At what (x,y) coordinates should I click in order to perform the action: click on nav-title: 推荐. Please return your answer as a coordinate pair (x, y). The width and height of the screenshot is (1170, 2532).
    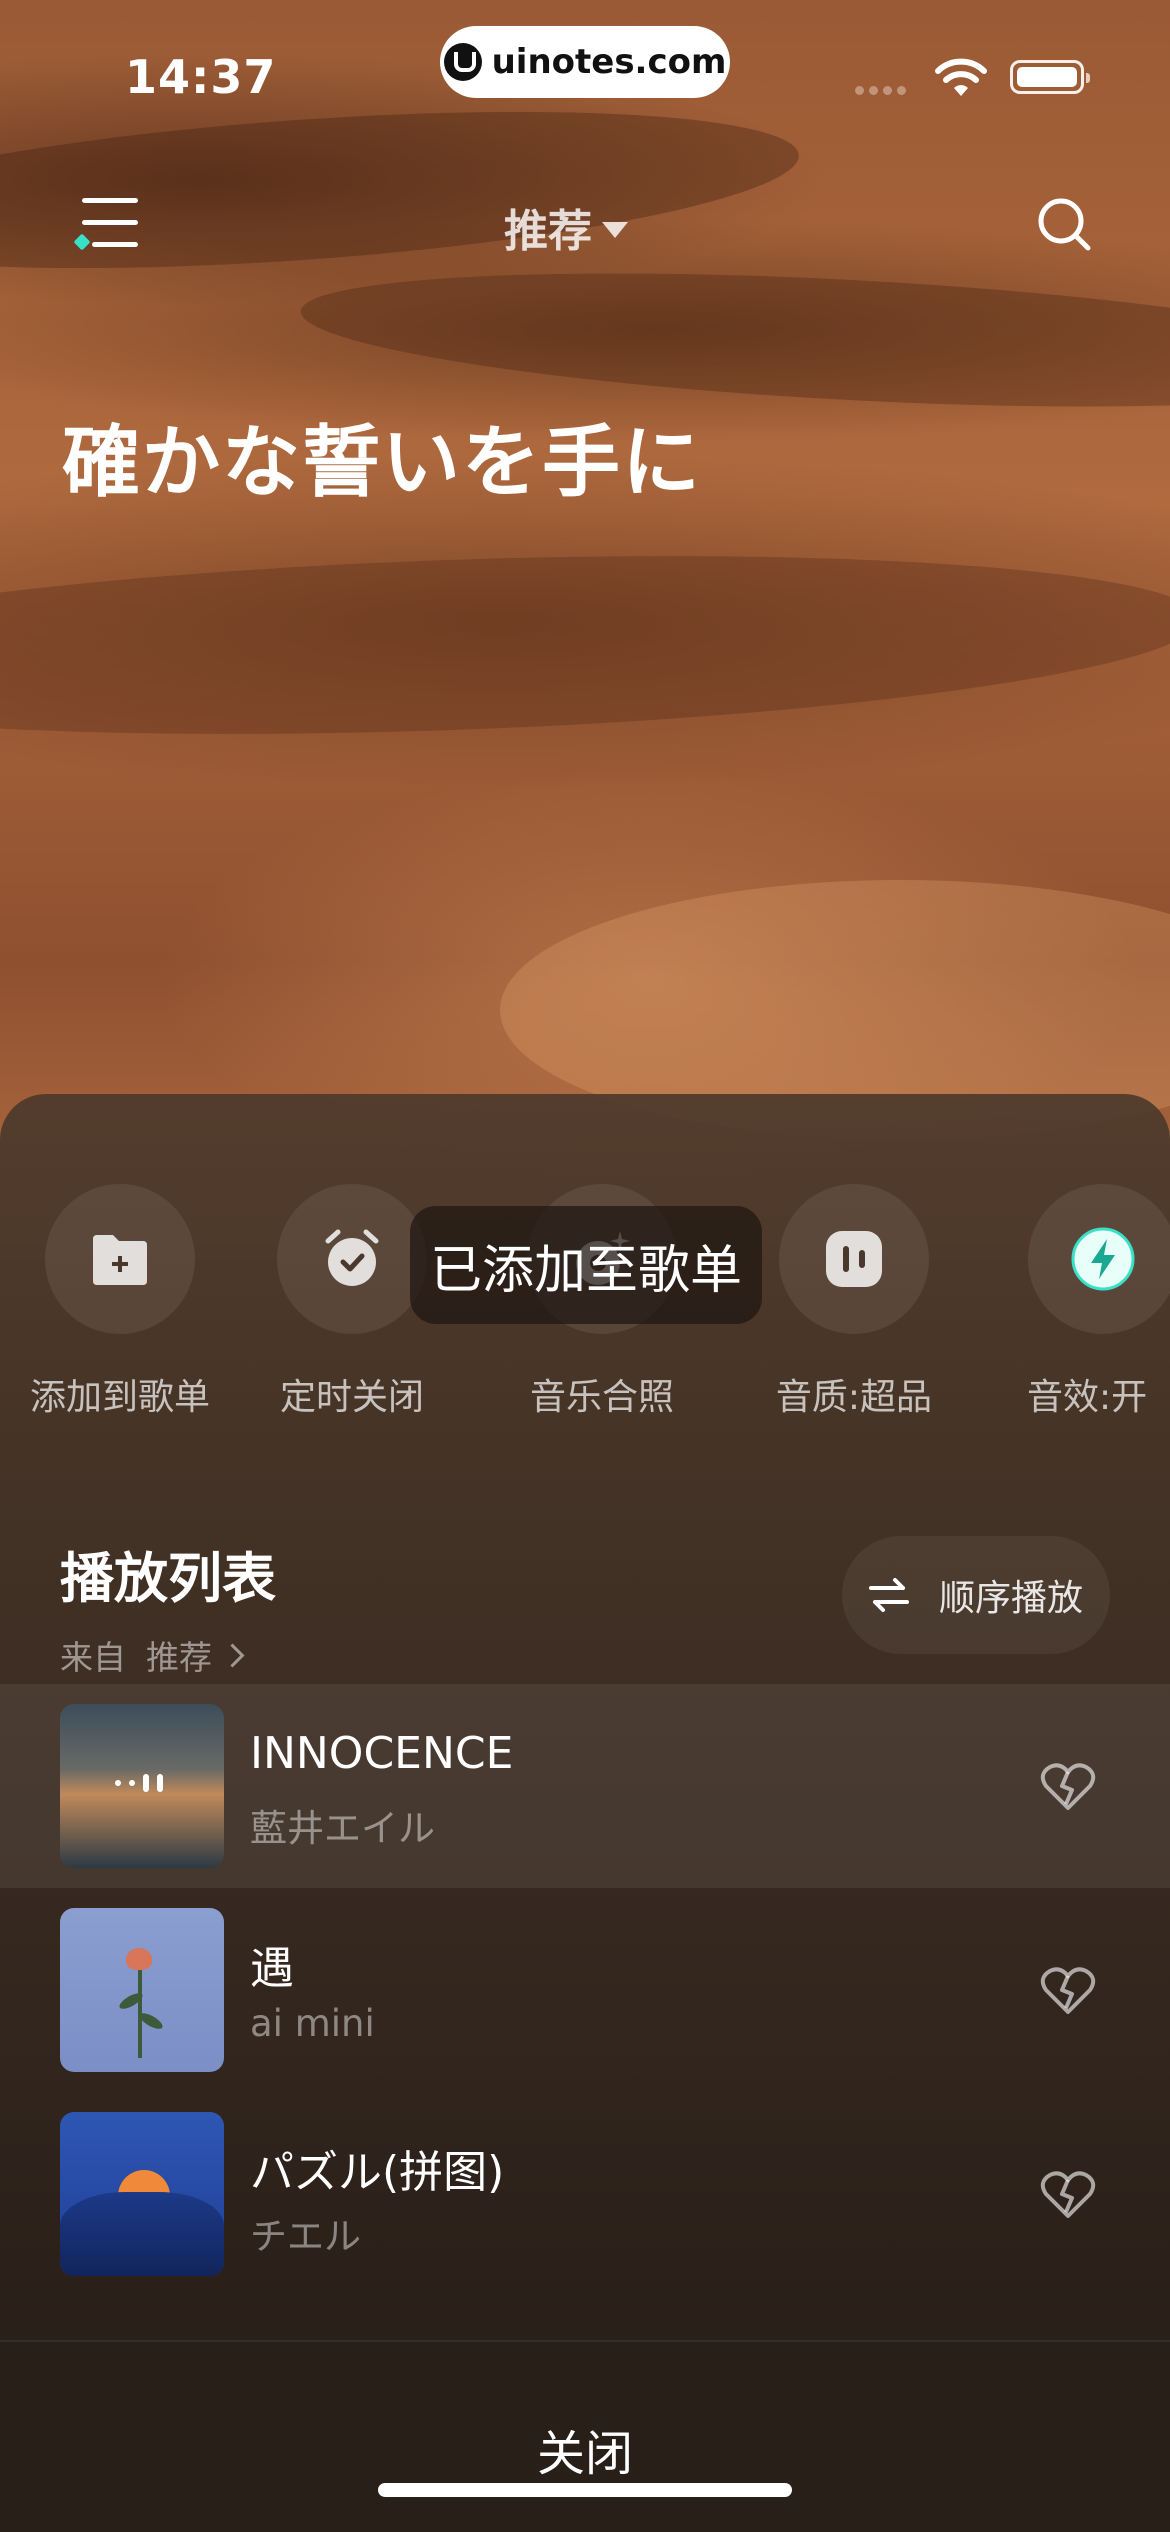
    Looking at the image, I should click on (548, 231).